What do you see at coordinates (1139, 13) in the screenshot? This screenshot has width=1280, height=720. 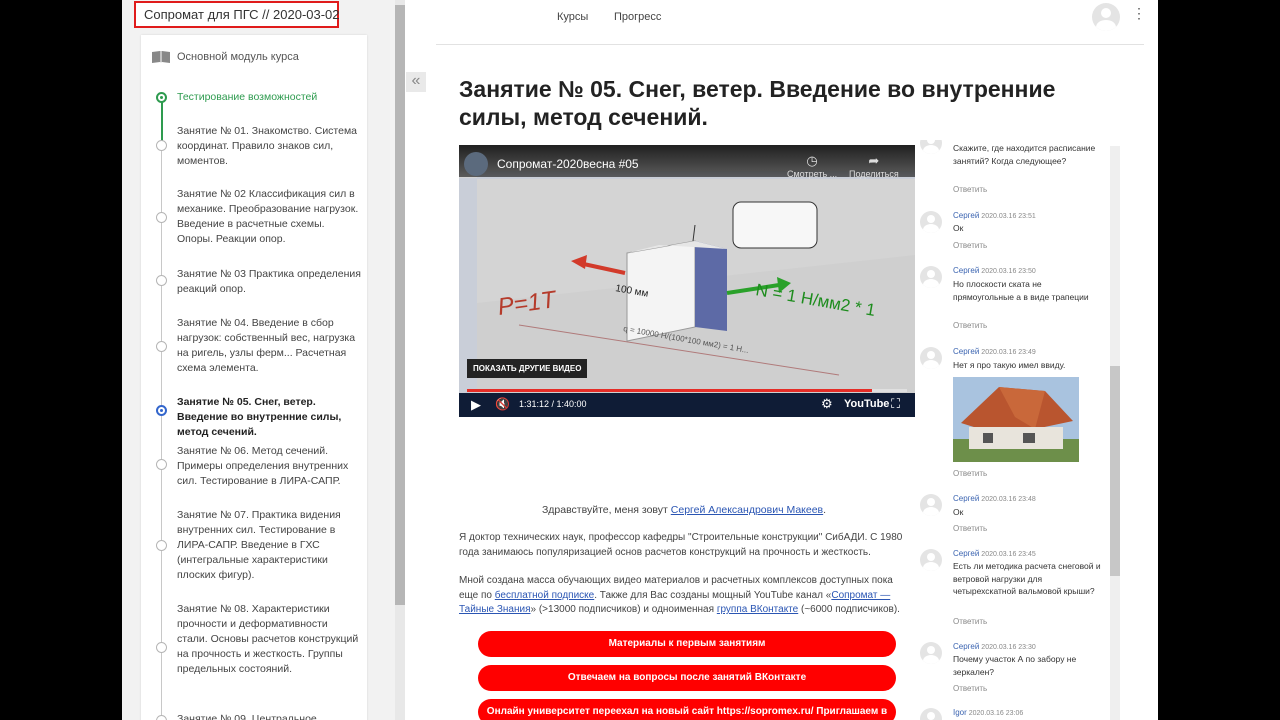 I see `more-options-icon: ⋮` at bounding box center [1139, 13].